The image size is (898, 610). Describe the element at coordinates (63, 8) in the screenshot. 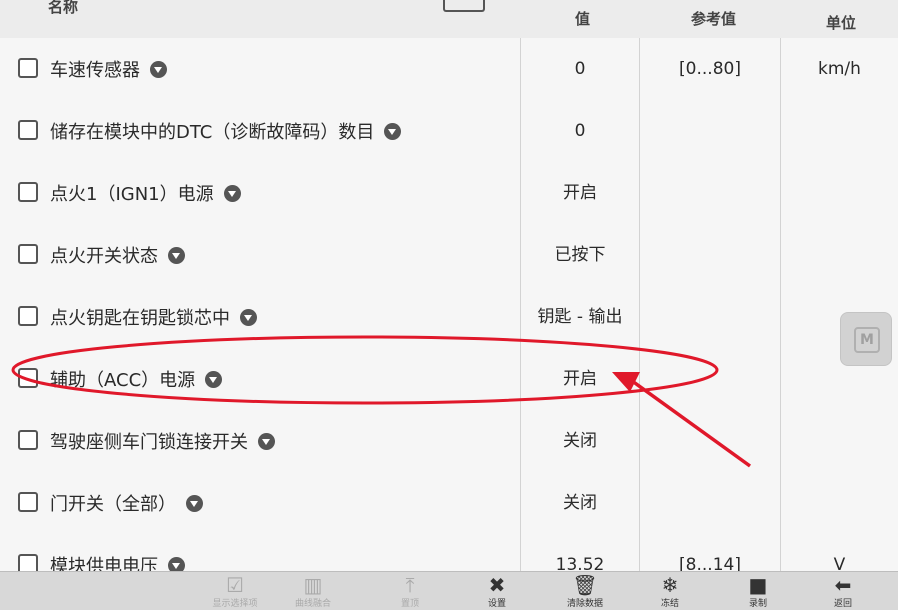

I see `column-header-name: 名称` at that location.